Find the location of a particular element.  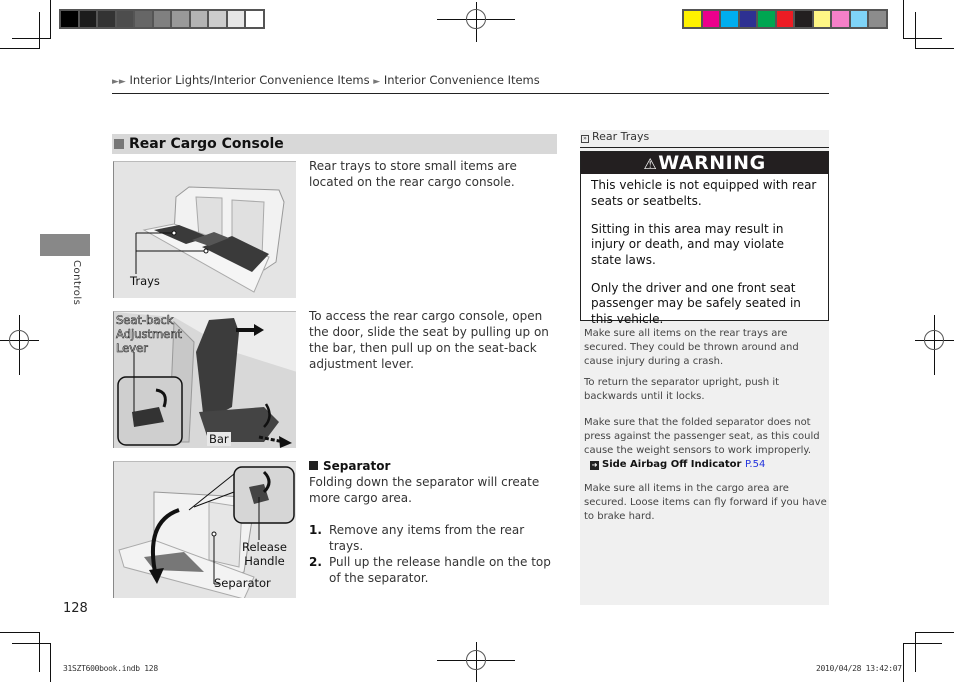

sidebar-ref-title: » Rear Trays is located at coordinates (615, 136).